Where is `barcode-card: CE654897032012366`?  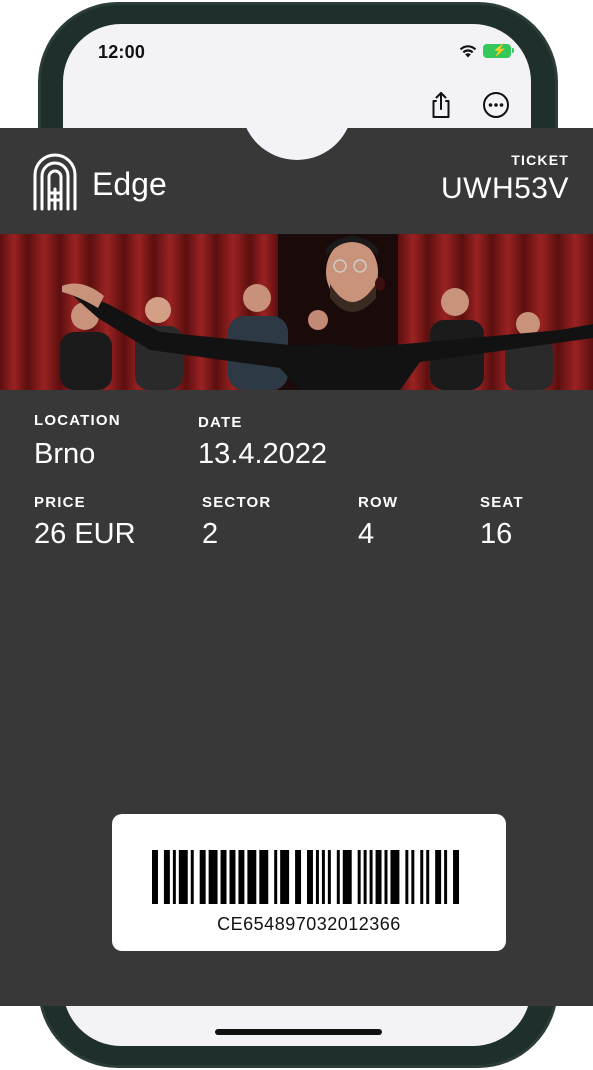
barcode-card: CE654897032012366 is located at coordinates (309, 882).